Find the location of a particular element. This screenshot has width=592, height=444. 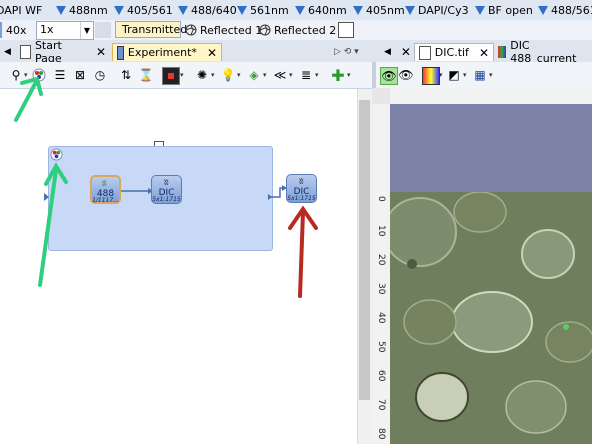

image-background is located at coordinates (491, 148).